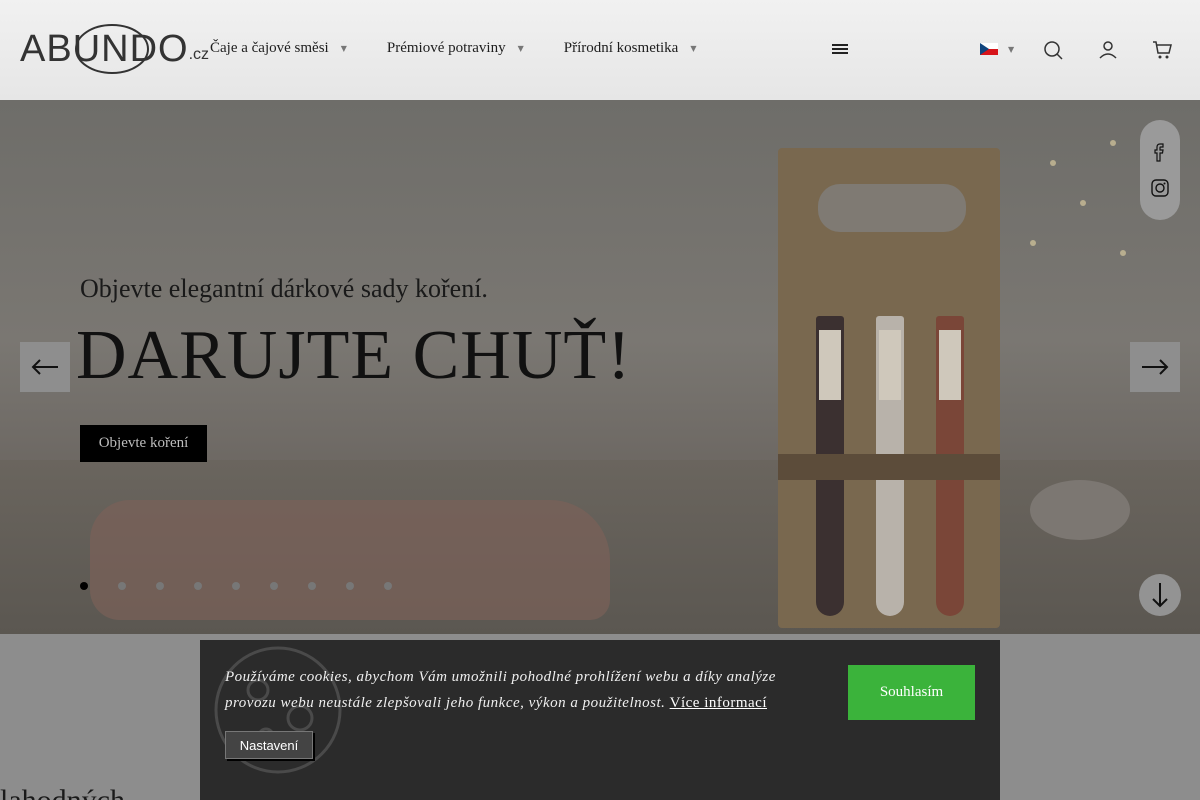  What do you see at coordinates (989, 49) in the screenshot?
I see `czech-flag-icon` at bounding box center [989, 49].